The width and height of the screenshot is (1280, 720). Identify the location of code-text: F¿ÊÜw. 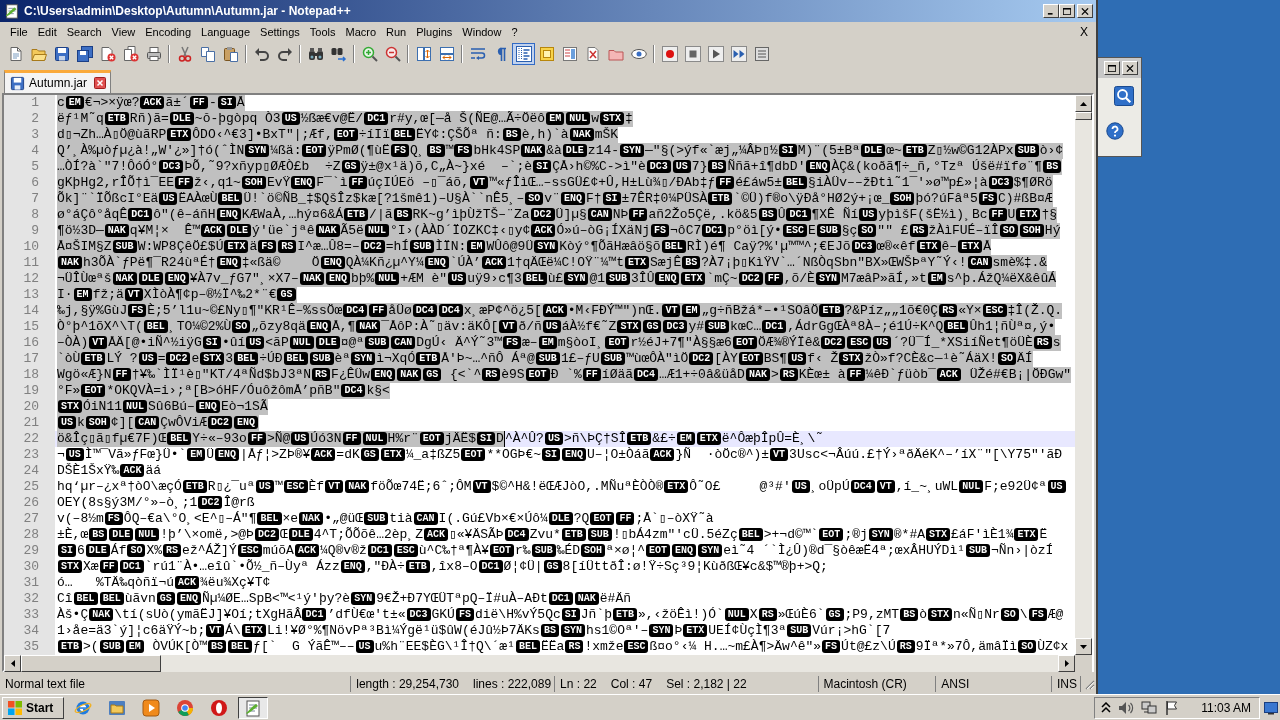
(351, 375).